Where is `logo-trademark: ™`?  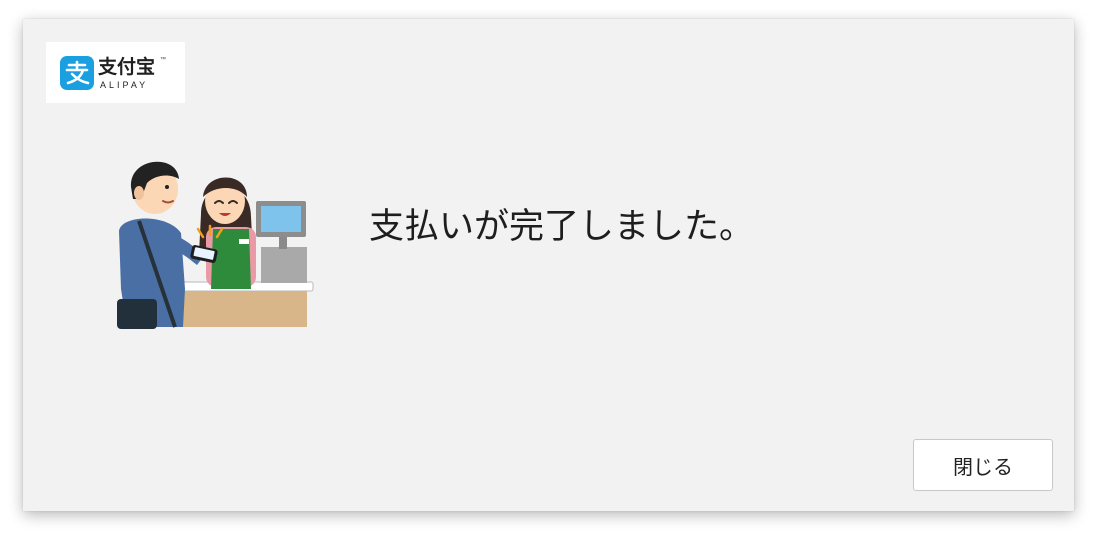 logo-trademark: ™ is located at coordinates (163, 60).